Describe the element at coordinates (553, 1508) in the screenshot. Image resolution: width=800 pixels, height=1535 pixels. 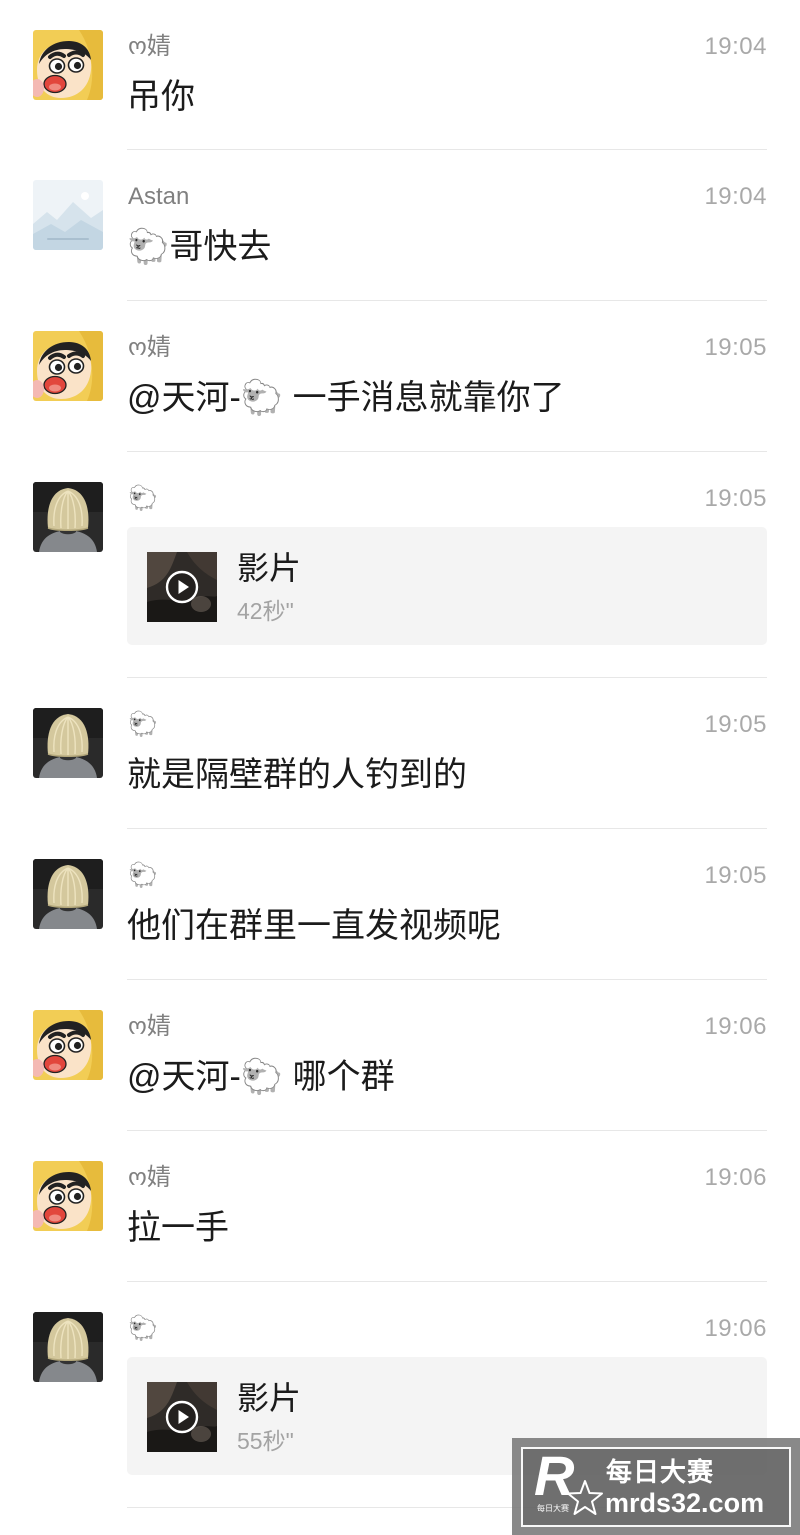
I see `logo-caption: 每日大赛` at that location.